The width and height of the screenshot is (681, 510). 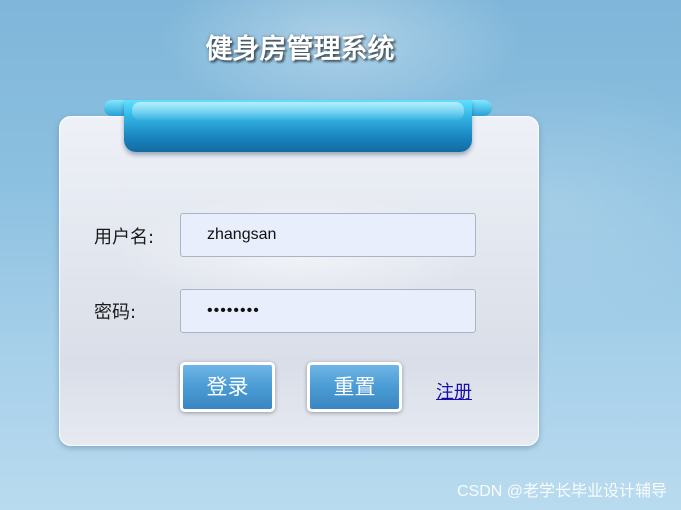 I want to click on ribbon-fold-right, so click(x=481, y=108).